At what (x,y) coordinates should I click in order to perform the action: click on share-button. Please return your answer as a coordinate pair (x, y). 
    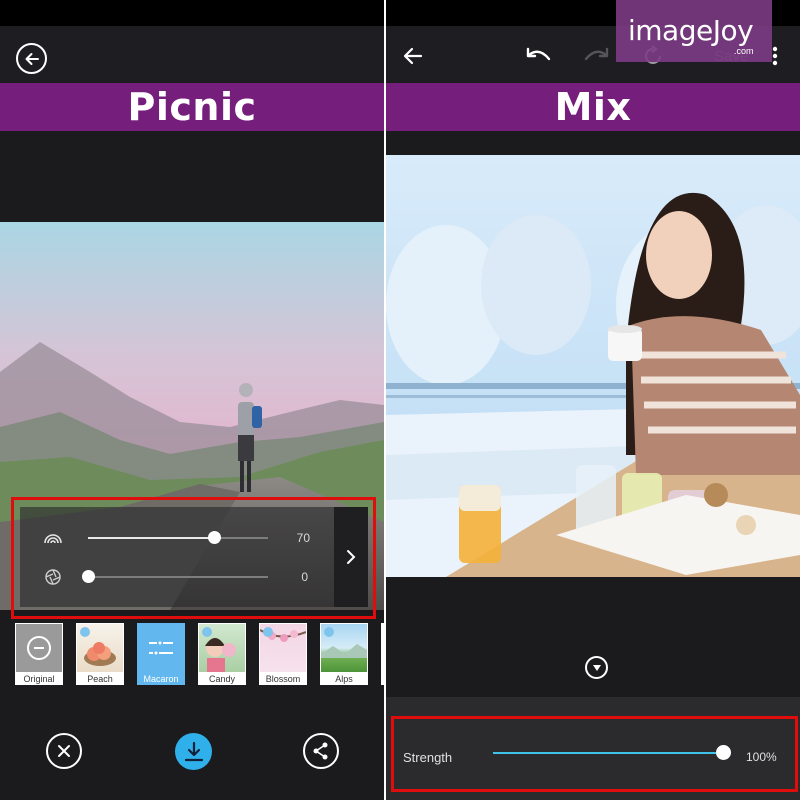
    Looking at the image, I should click on (321, 751).